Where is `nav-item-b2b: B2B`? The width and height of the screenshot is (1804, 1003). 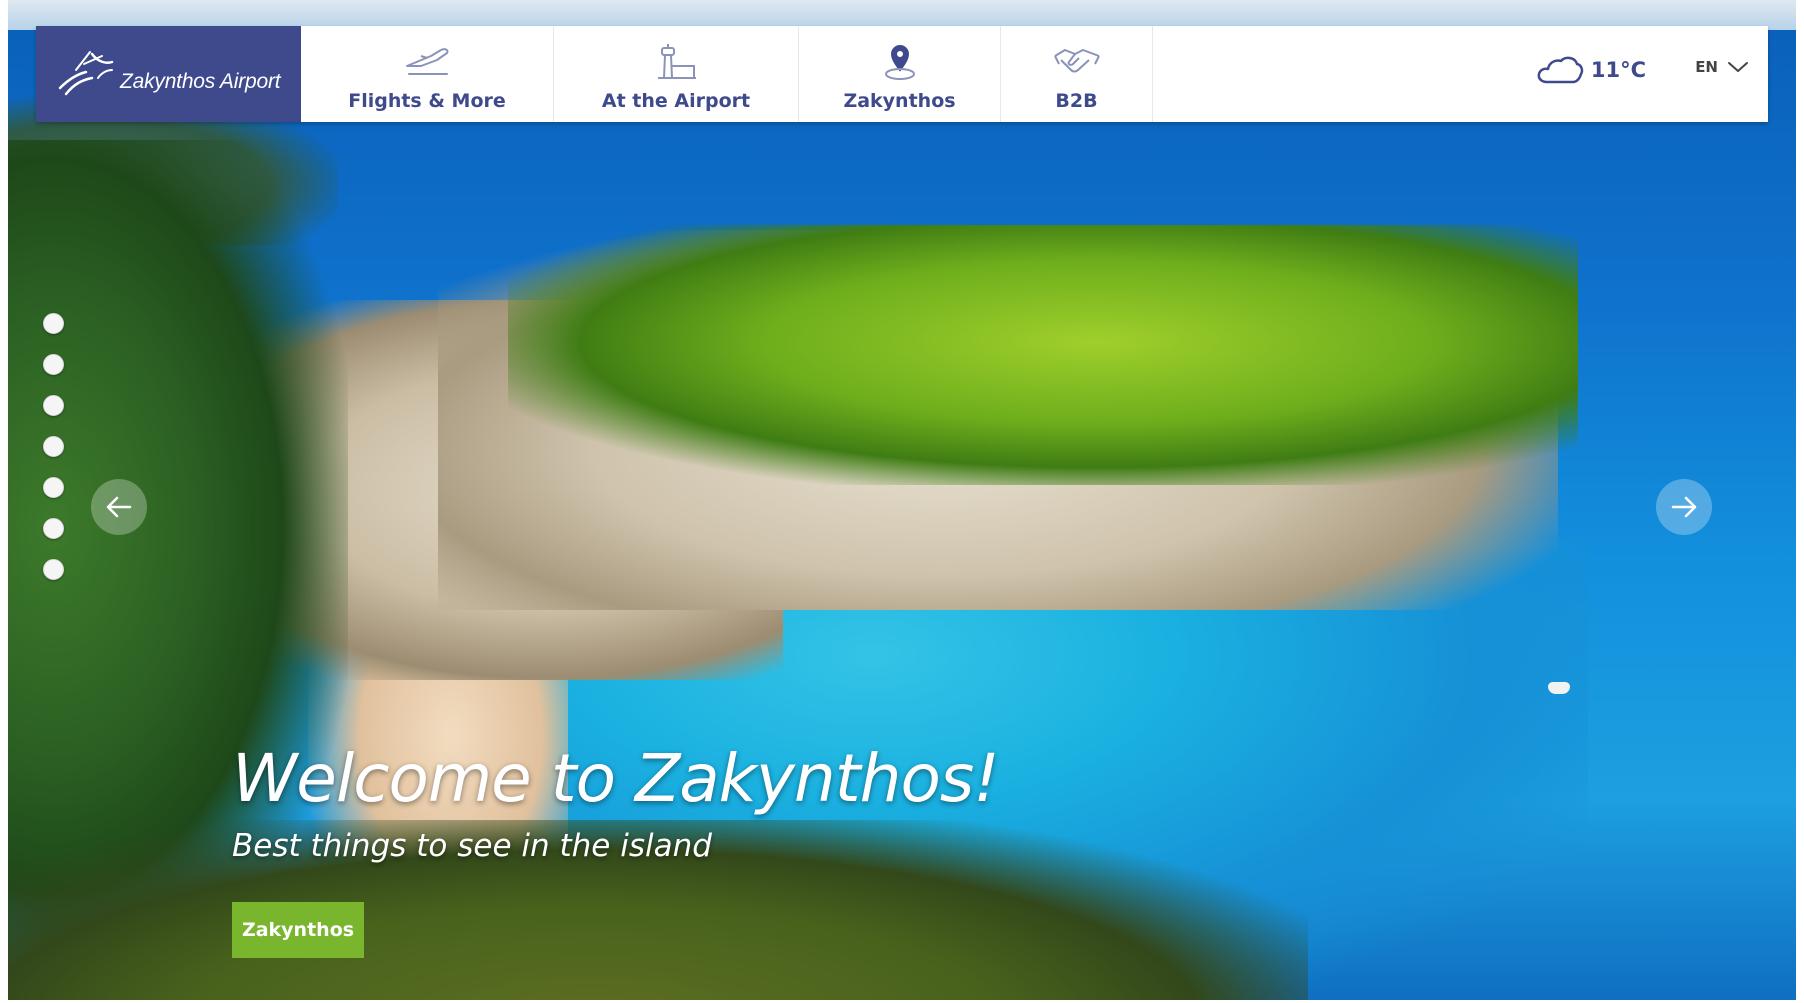 nav-item-b2b: B2B is located at coordinates (1077, 74).